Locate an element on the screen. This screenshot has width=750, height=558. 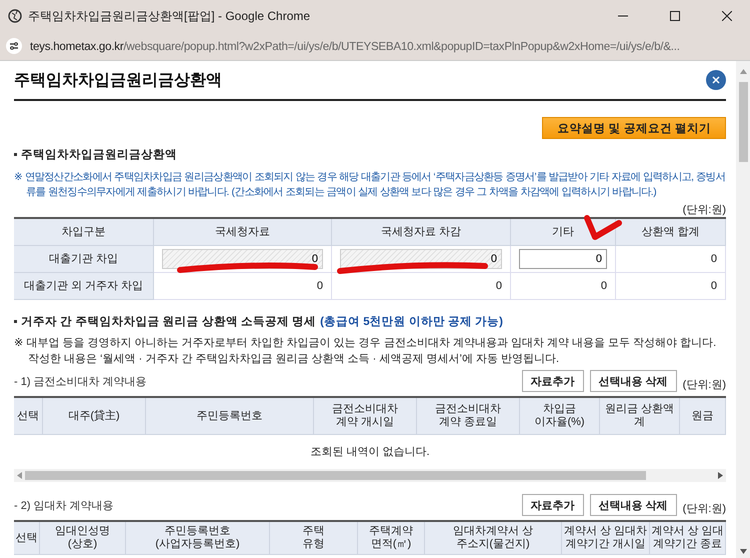
popup-title: 주택임차차입금원리금상환액 is located at coordinates (118, 80).